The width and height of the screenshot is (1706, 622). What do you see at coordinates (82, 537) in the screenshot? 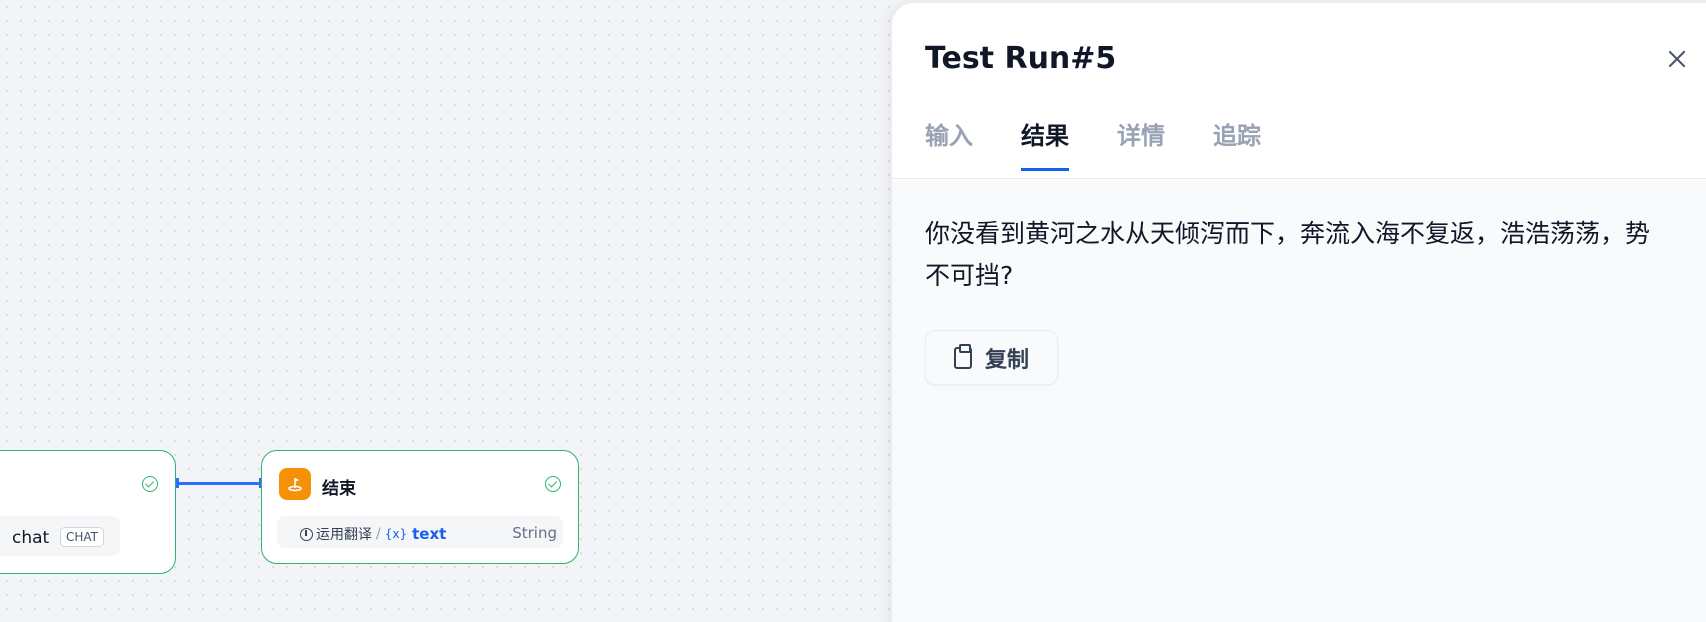
I see `mode-badge: CHAT` at bounding box center [82, 537].